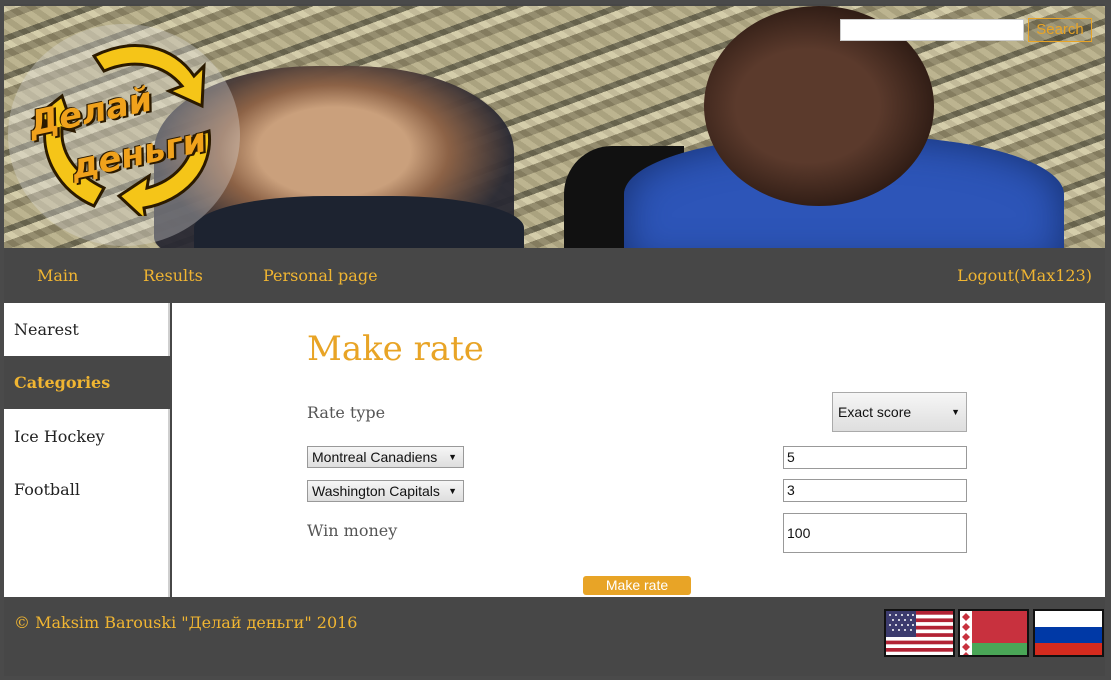 The height and width of the screenshot is (680, 1111). What do you see at coordinates (186, 622) in the screenshot?
I see `copyright-text: © Maksim Barouski "Делай деньги" 2016` at bounding box center [186, 622].